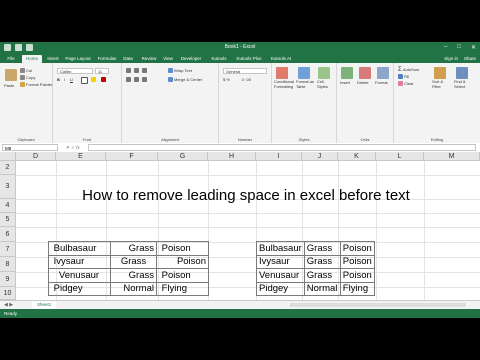 The width and height of the screenshot is (480, 360). I want to click on fill-button: Fill, so click(403, 77).